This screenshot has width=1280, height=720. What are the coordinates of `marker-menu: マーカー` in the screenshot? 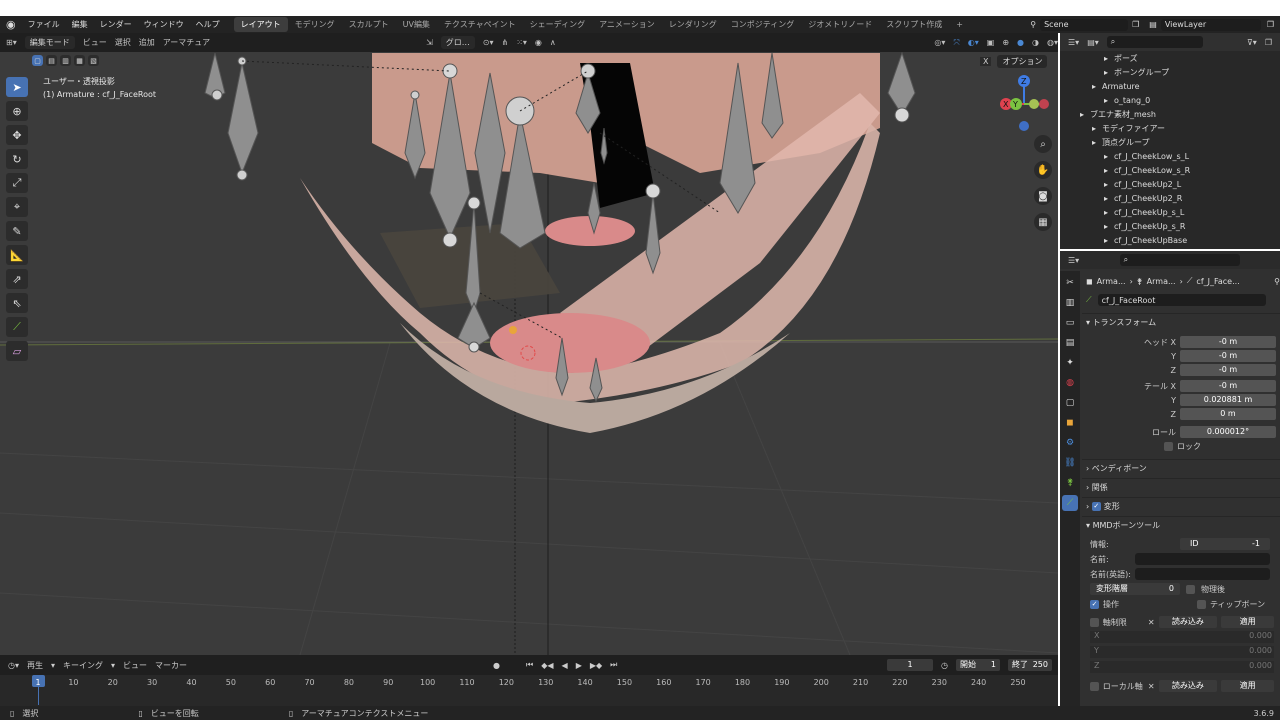 It's located at (171, 665).